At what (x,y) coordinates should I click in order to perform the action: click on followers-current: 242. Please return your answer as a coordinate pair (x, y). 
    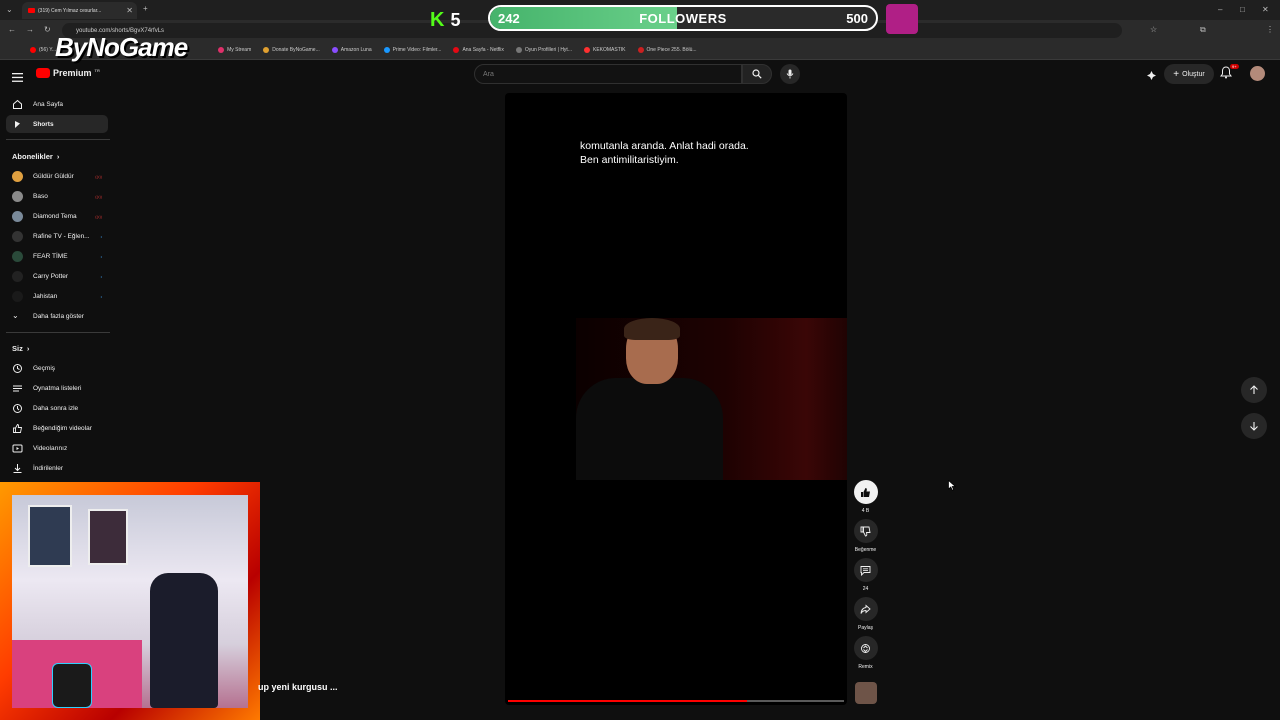
    Looking at the image, I should click on (509, 18).